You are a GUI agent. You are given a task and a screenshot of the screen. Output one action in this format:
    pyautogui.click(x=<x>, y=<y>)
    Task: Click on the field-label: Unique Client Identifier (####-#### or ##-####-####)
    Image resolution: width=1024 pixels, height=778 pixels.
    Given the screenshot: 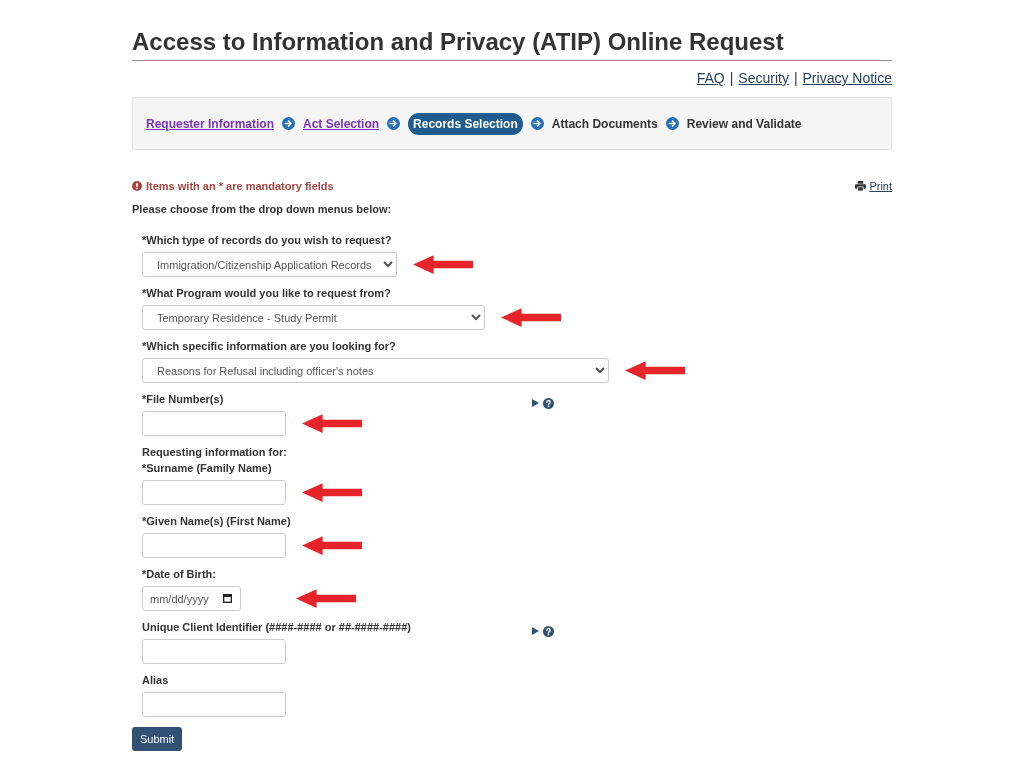 What is the action you would take?
    pyautogui.click(x=276, y=627)
    